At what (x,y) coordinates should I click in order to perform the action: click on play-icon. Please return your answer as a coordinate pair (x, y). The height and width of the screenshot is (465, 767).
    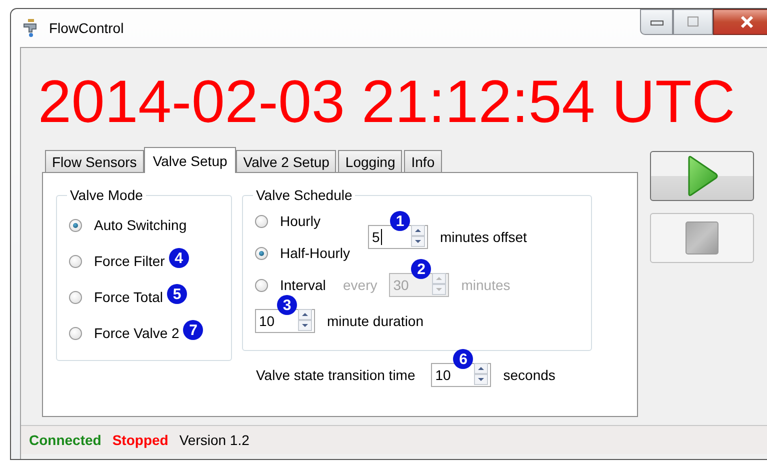
    Looking at the image, I should click on (702, 176).